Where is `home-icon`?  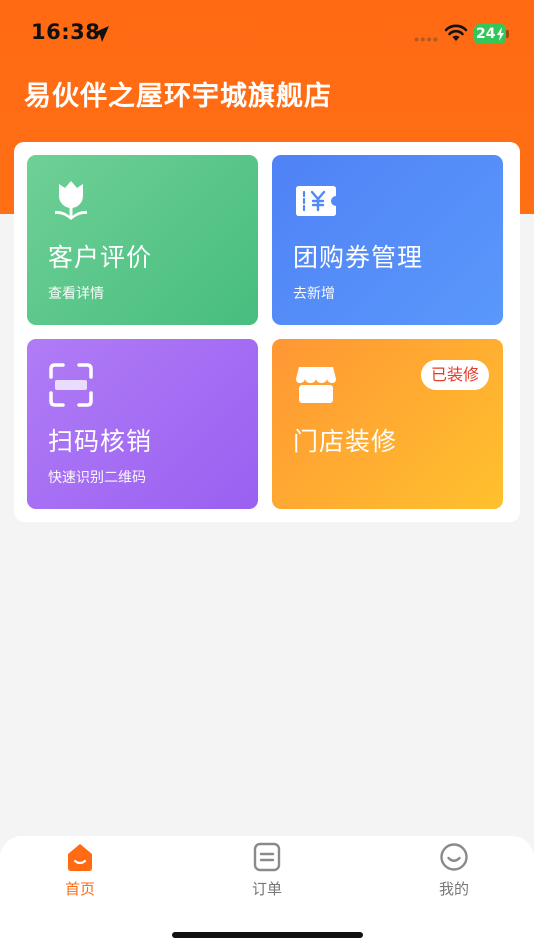 home-icon is located at coordinates (80, 857).